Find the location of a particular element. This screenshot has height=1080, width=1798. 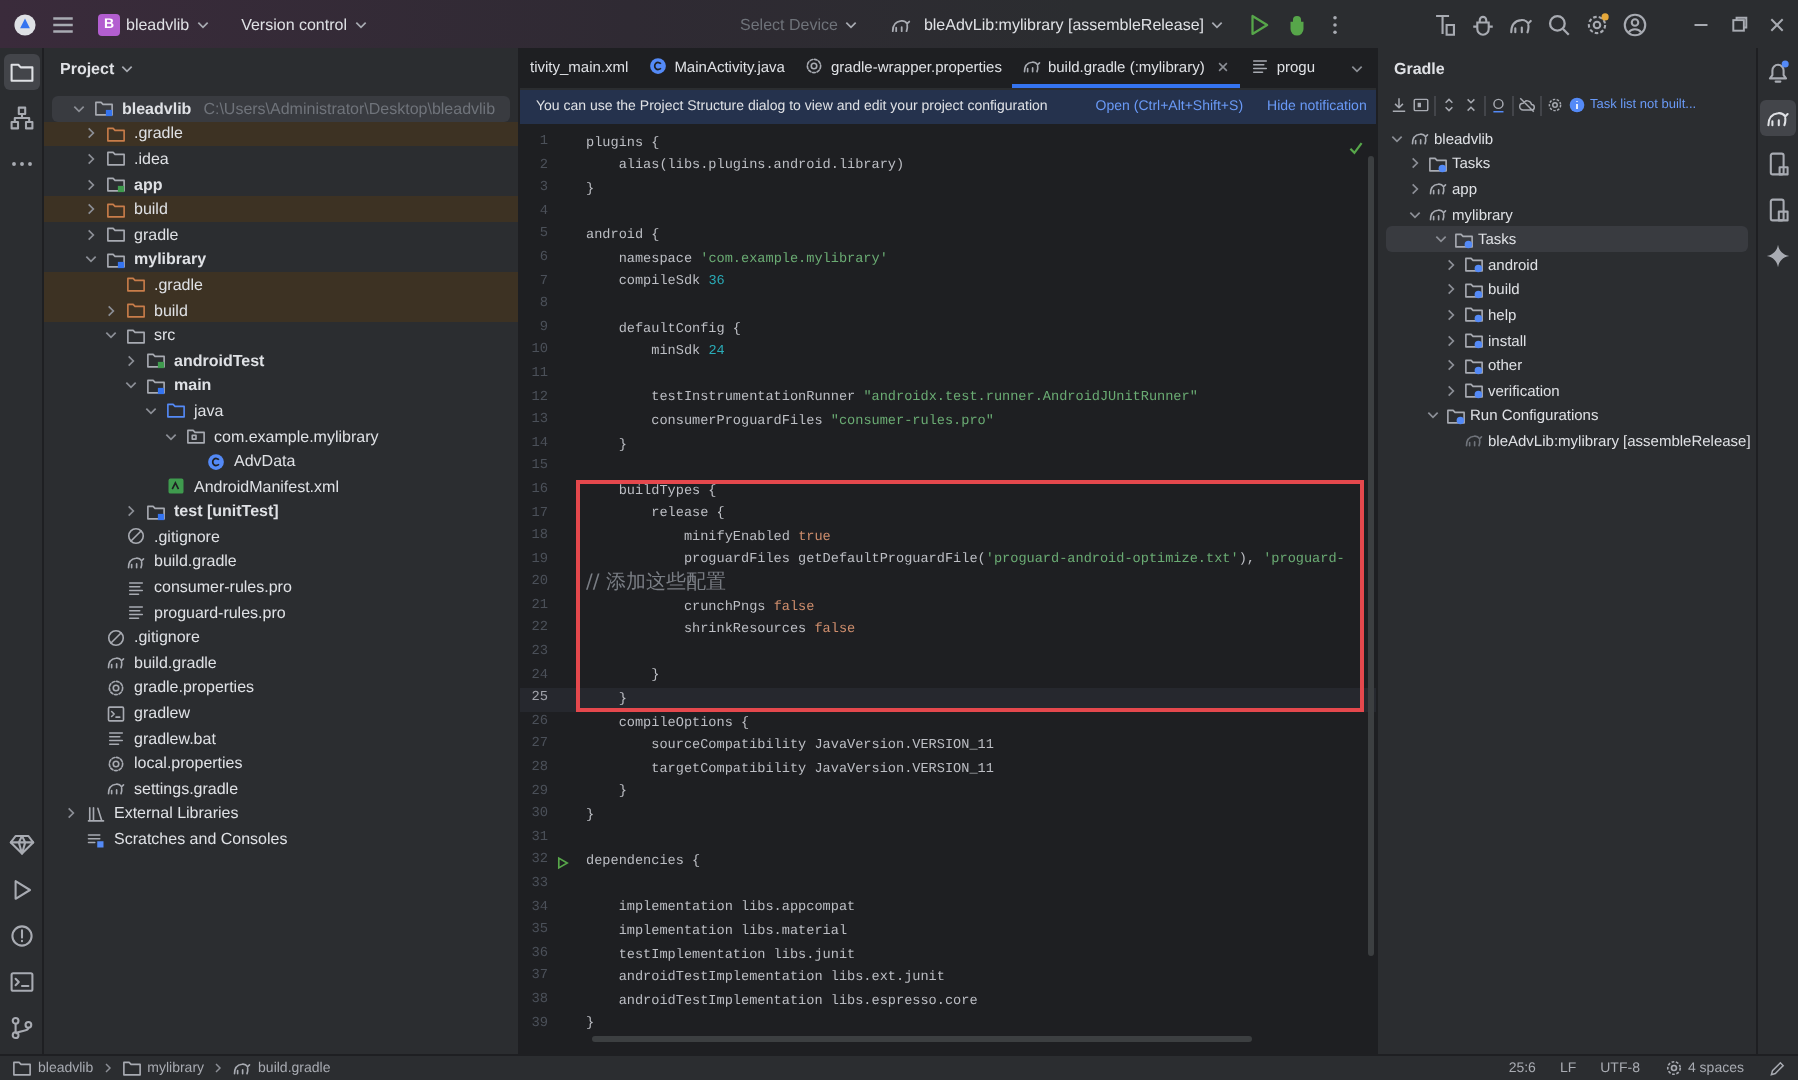

edit-icon is located at coordinates (1777, 1068).